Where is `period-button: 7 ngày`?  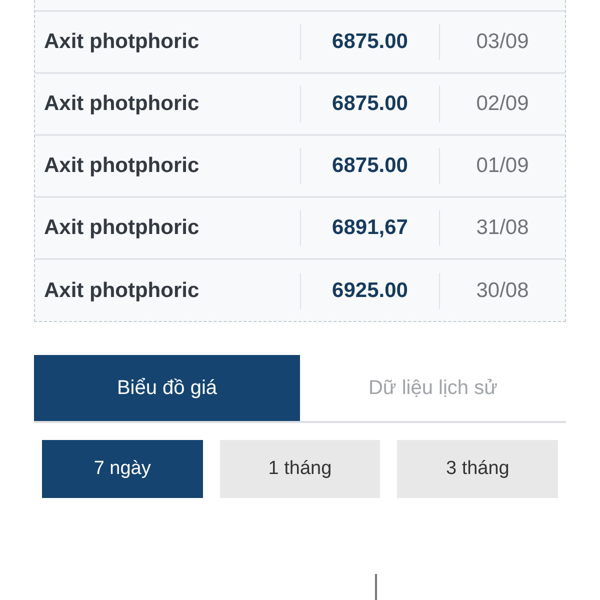
period-button: 7 ngày is located at coordinates (122, 469).